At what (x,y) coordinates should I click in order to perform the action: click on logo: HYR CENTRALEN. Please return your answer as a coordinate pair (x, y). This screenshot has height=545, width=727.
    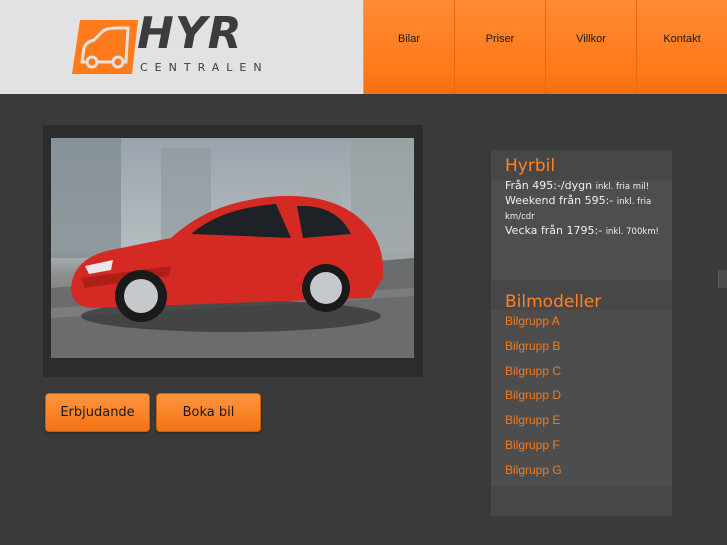
    Looking at the image, I should click on (172, 45).